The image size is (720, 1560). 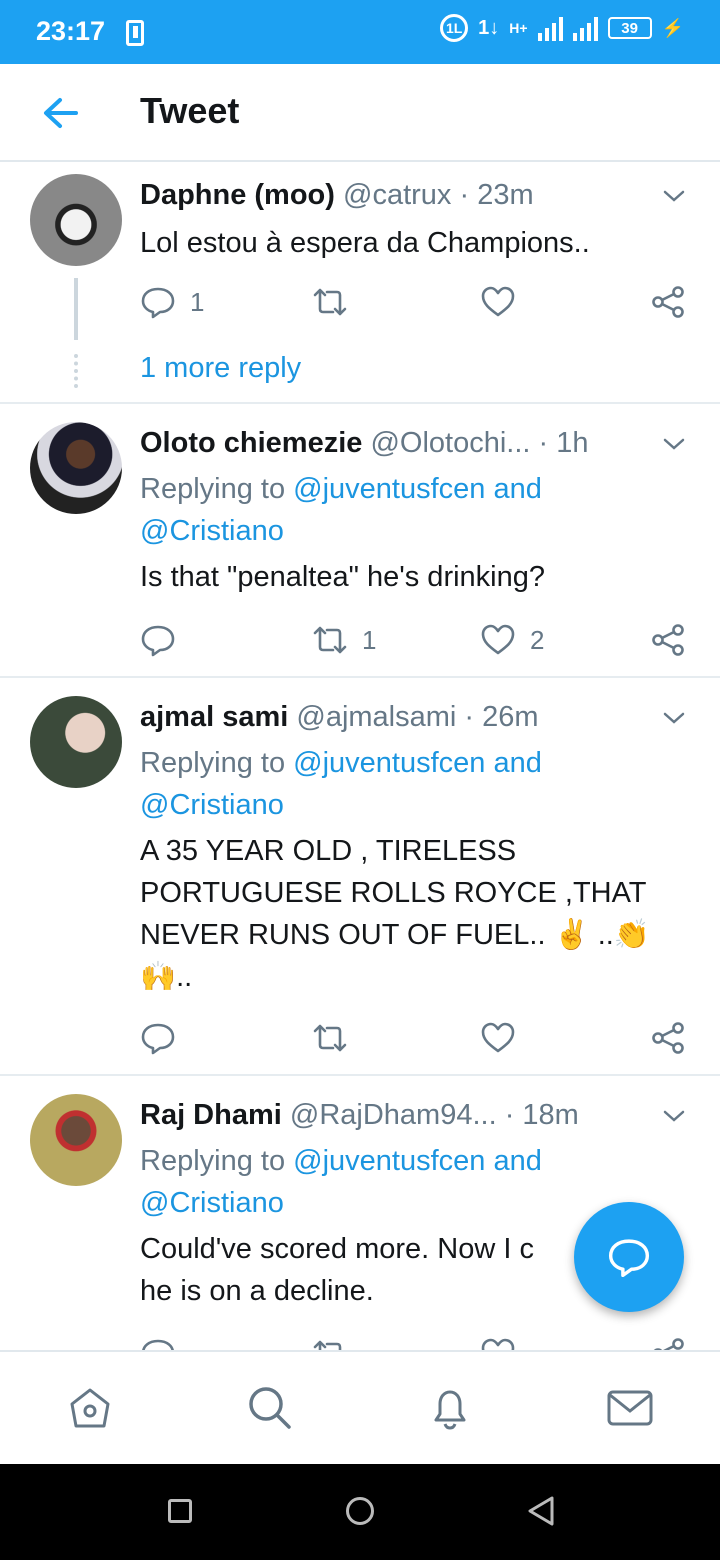 I want to click on tweet-time: · 1h, so click(x=563, y=443).